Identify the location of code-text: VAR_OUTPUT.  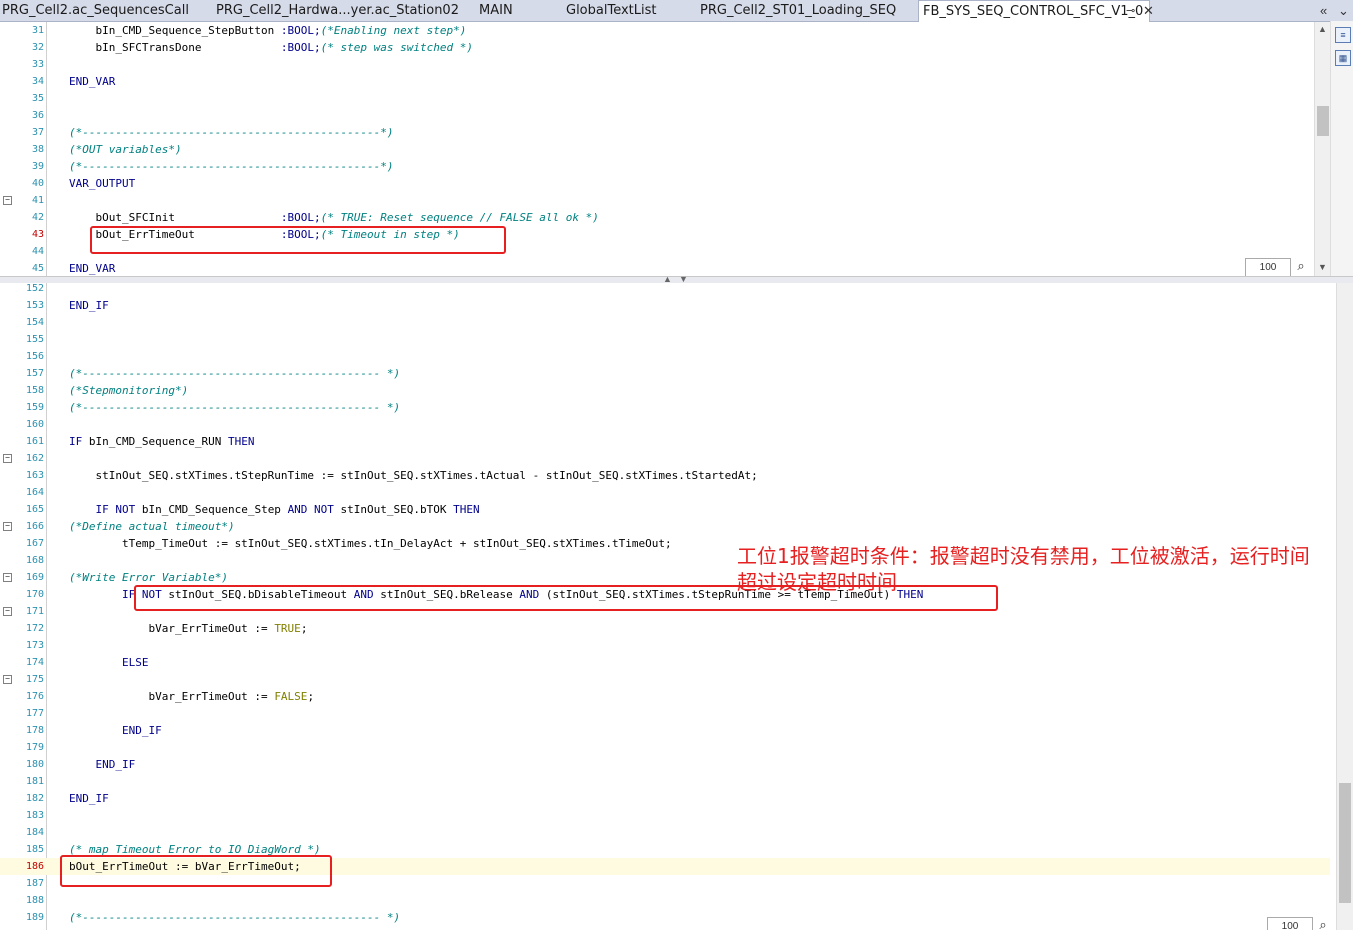
(102, 183).